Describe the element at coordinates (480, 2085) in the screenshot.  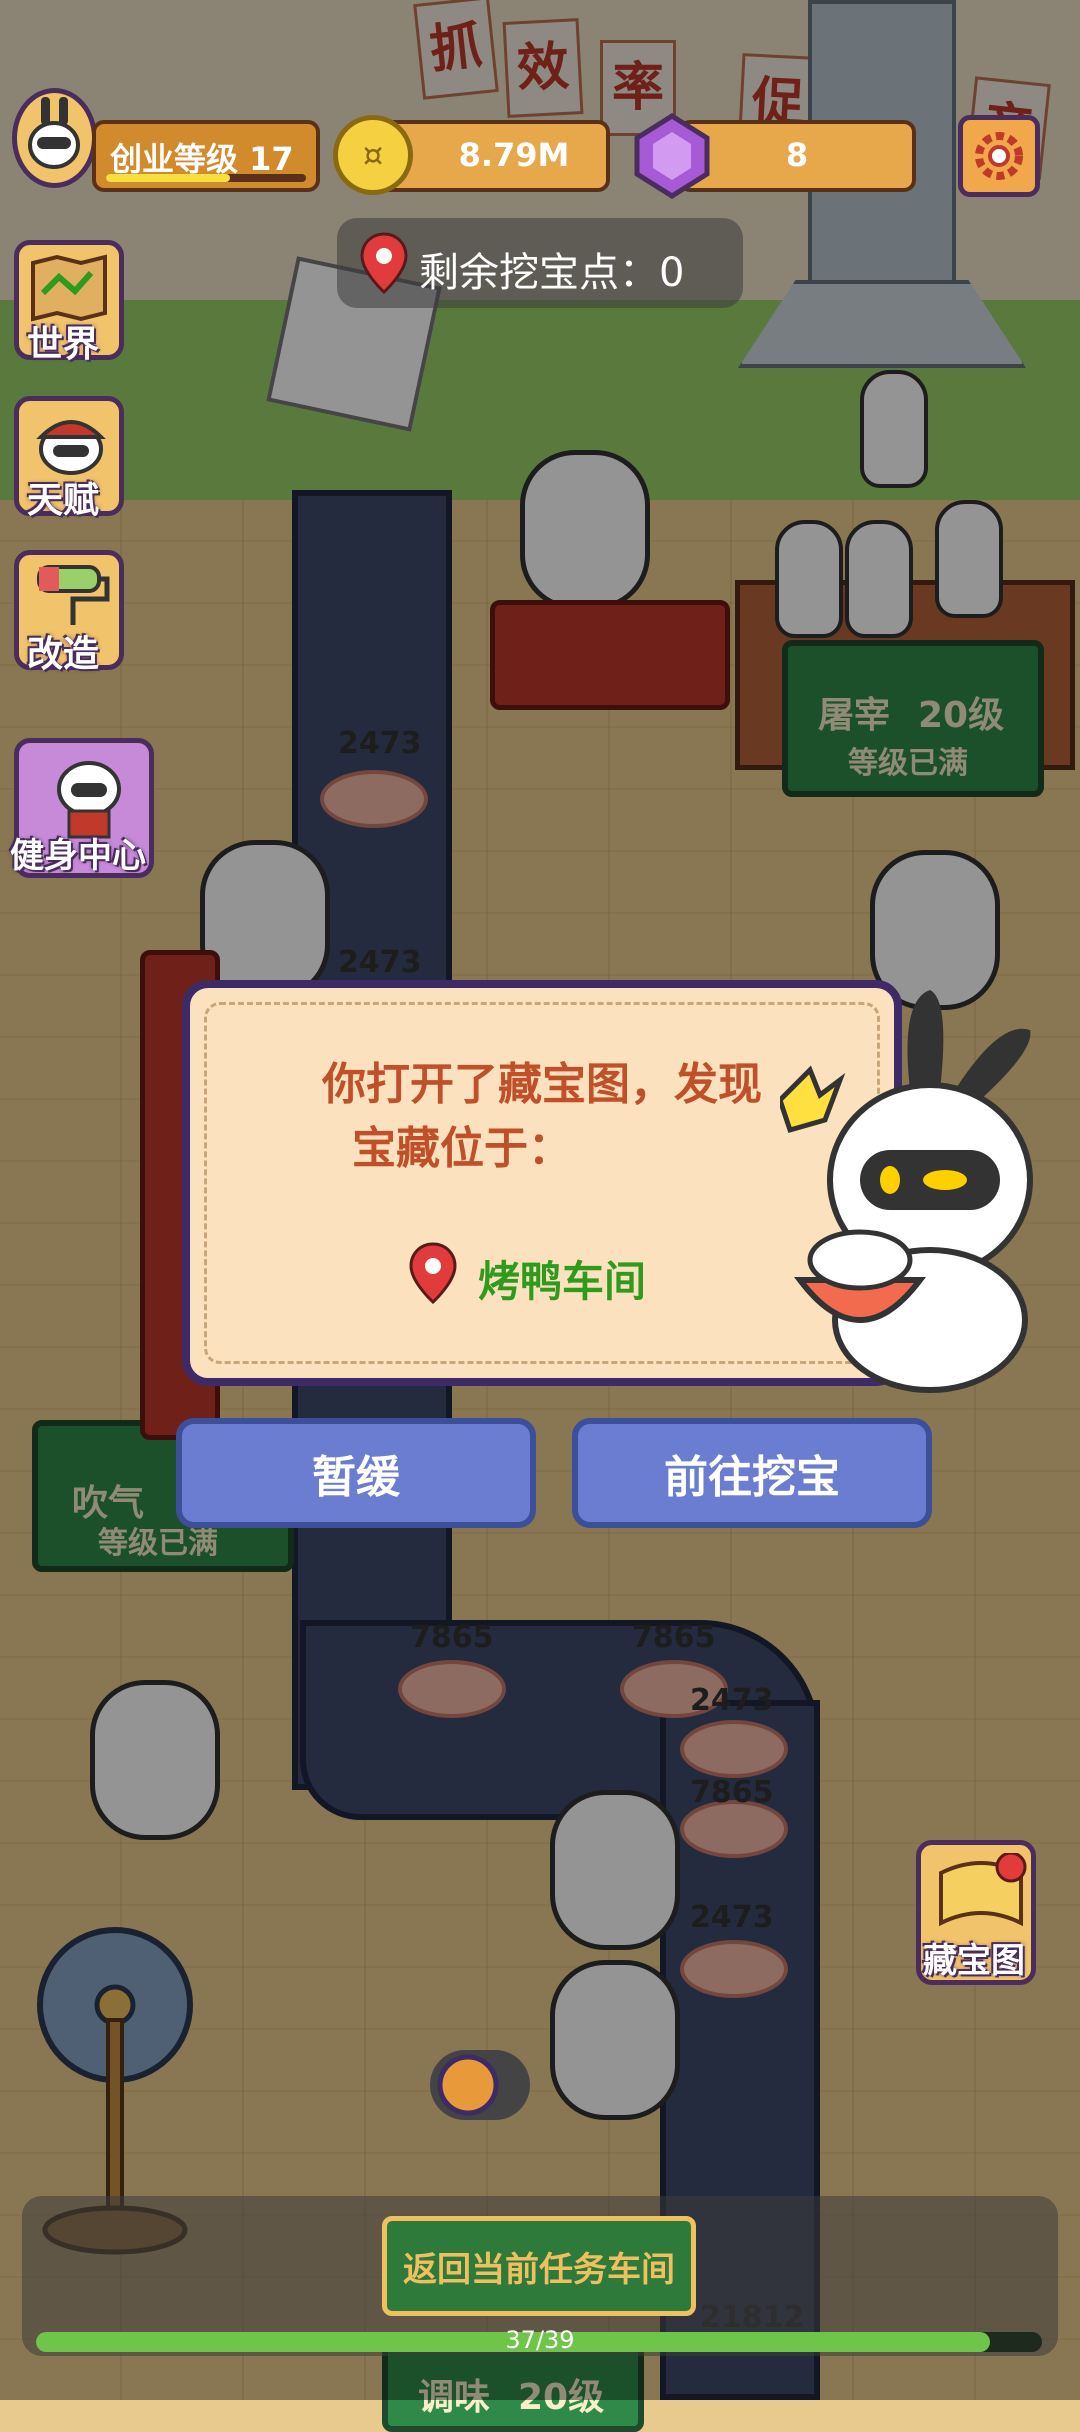
I see `worker-task-bubble` at that location.